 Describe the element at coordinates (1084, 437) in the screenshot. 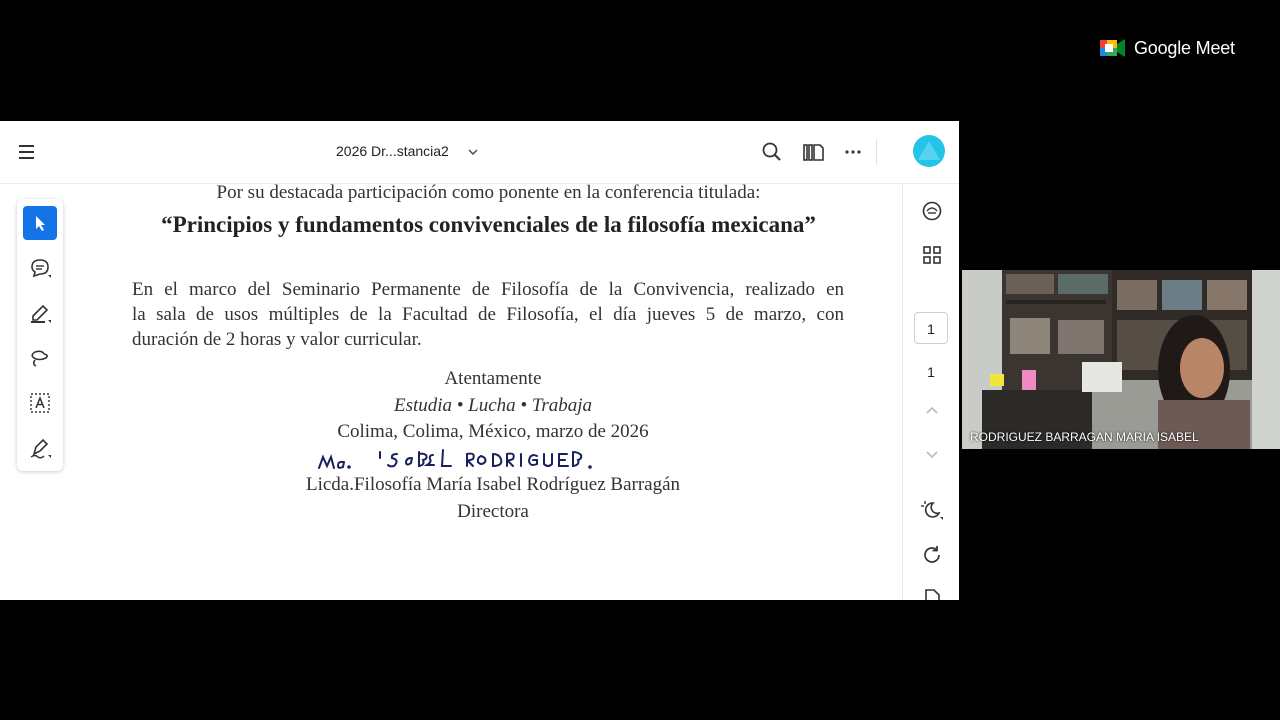

I see `participant-name: RODRIGUEZ BARRAGAN MARIA ISABEL` at that location.